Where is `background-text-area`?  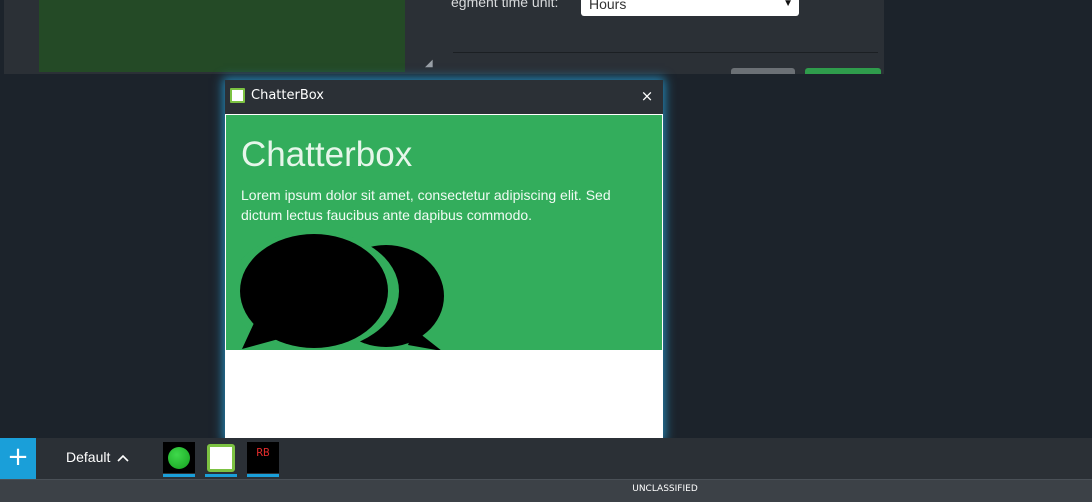
background-text-area is located at coordinates (223, 36).